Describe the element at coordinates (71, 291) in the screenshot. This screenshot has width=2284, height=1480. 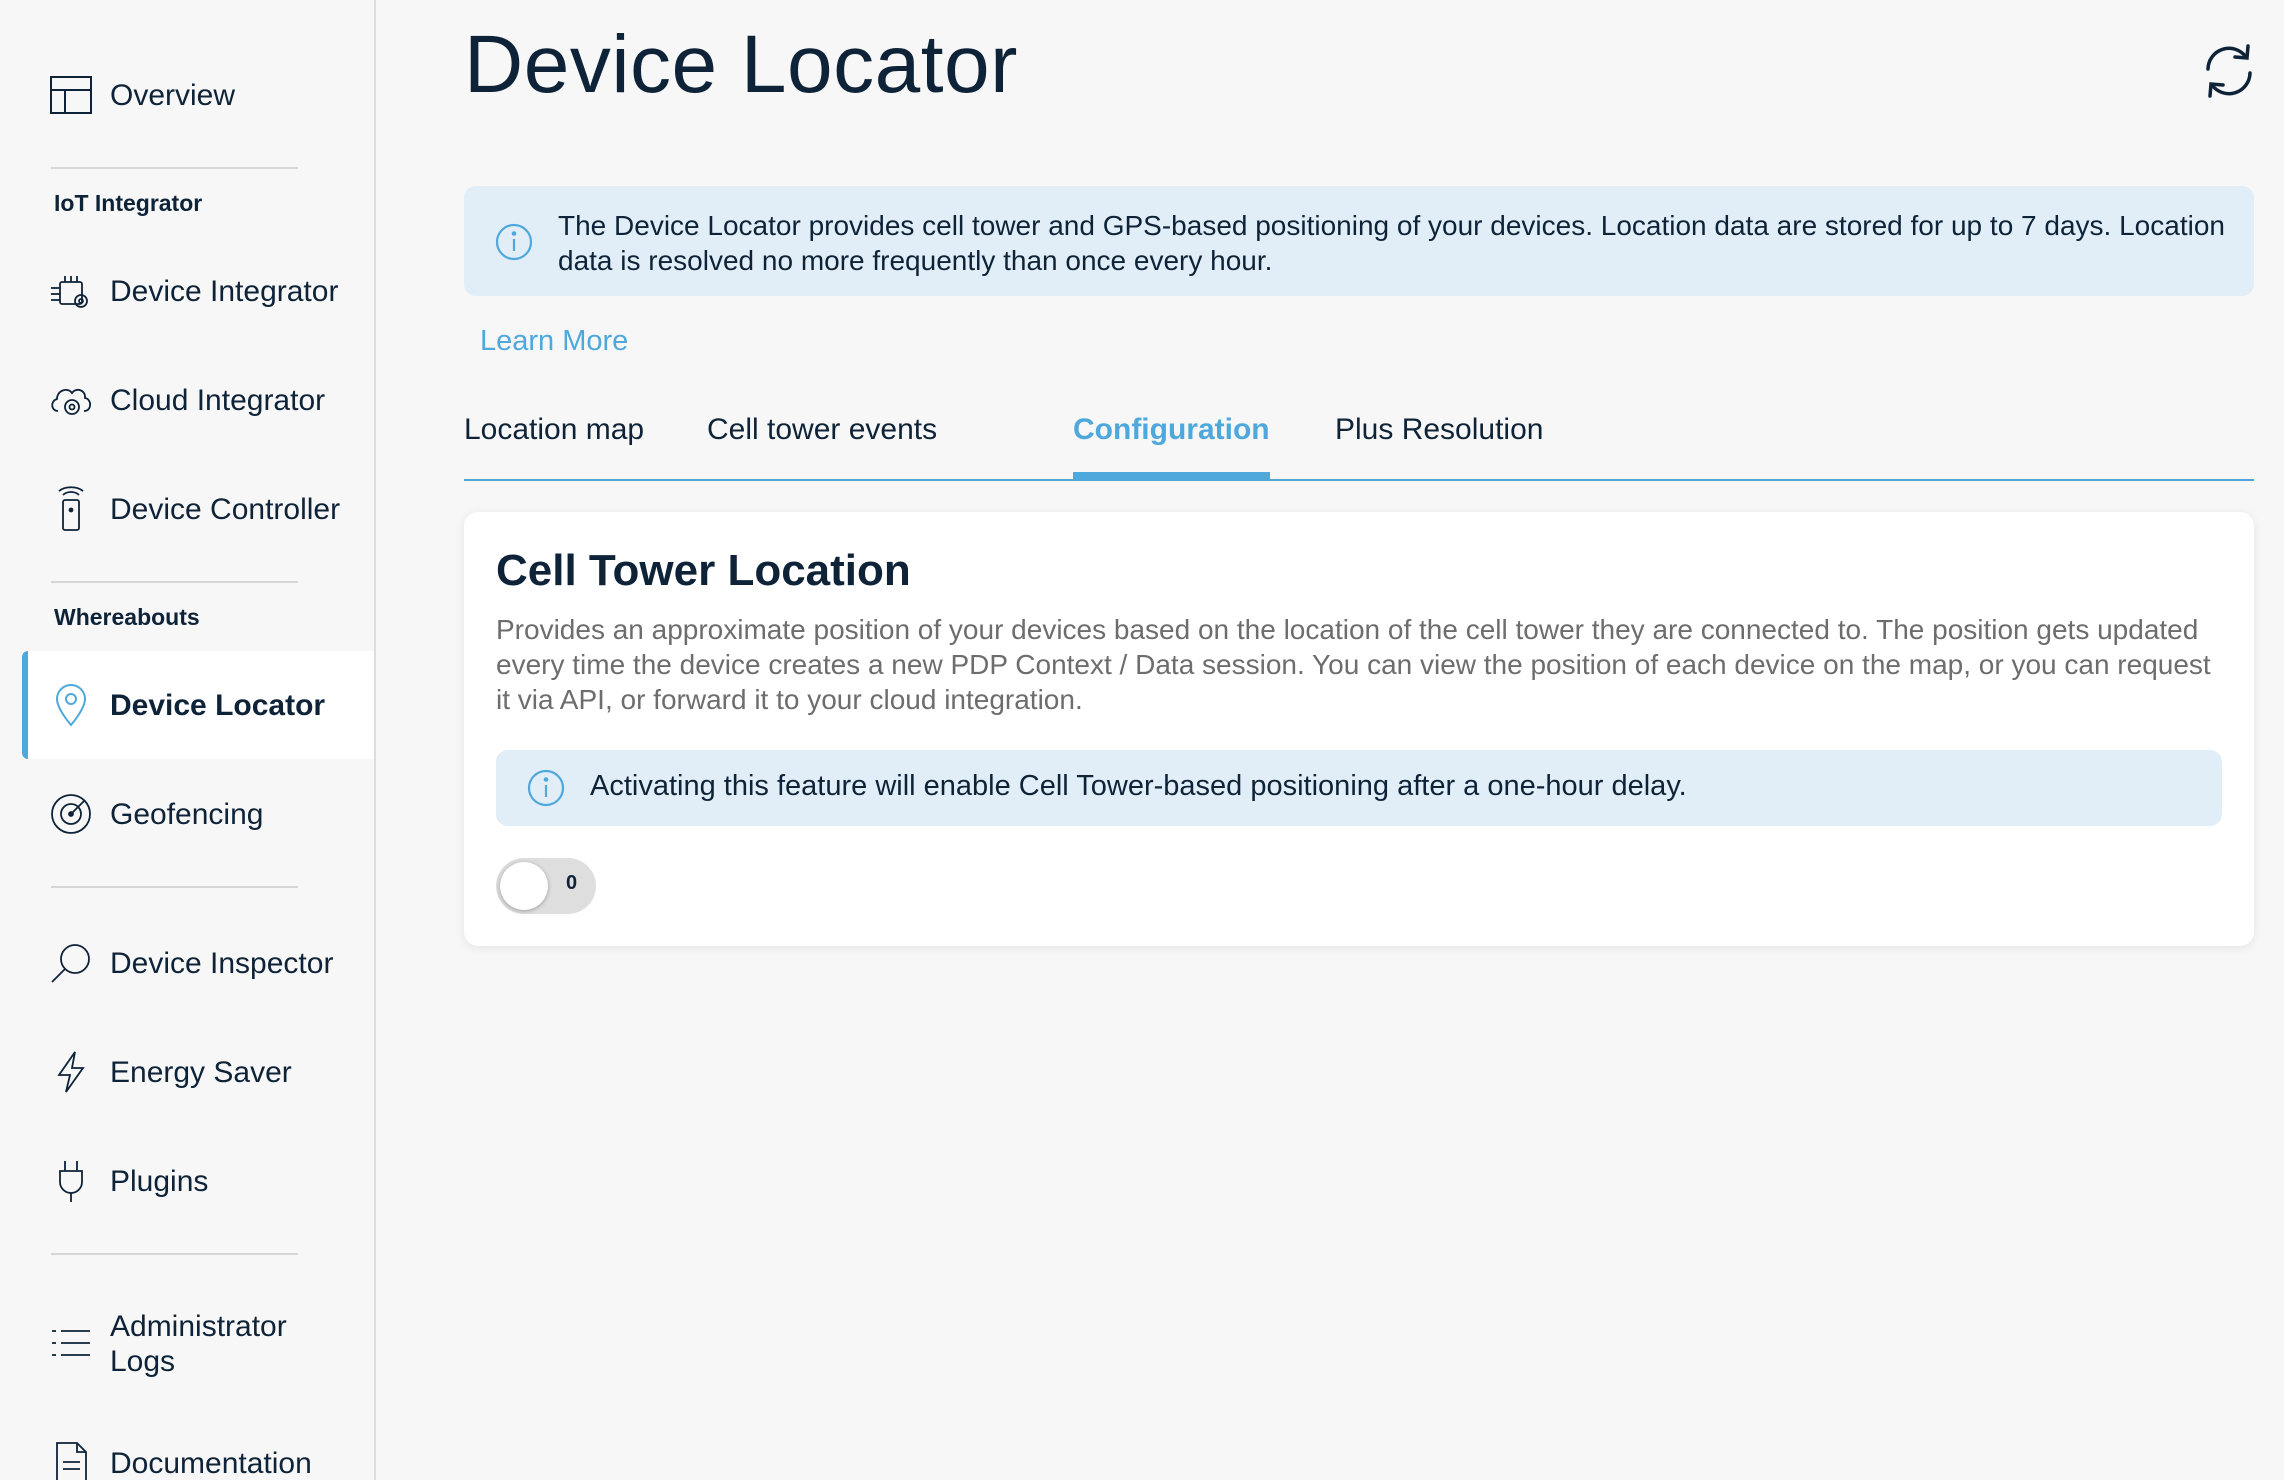
I see `device-integrator-icon` at that location.